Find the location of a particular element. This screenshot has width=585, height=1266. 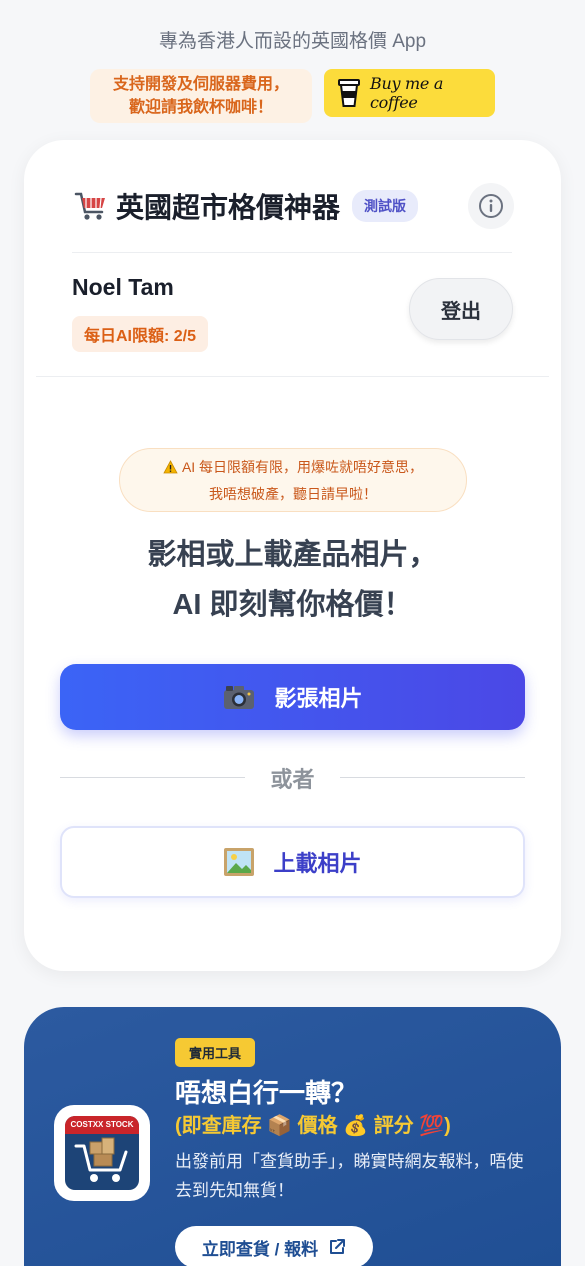

warning-icon is located at coordinates (170, 469).